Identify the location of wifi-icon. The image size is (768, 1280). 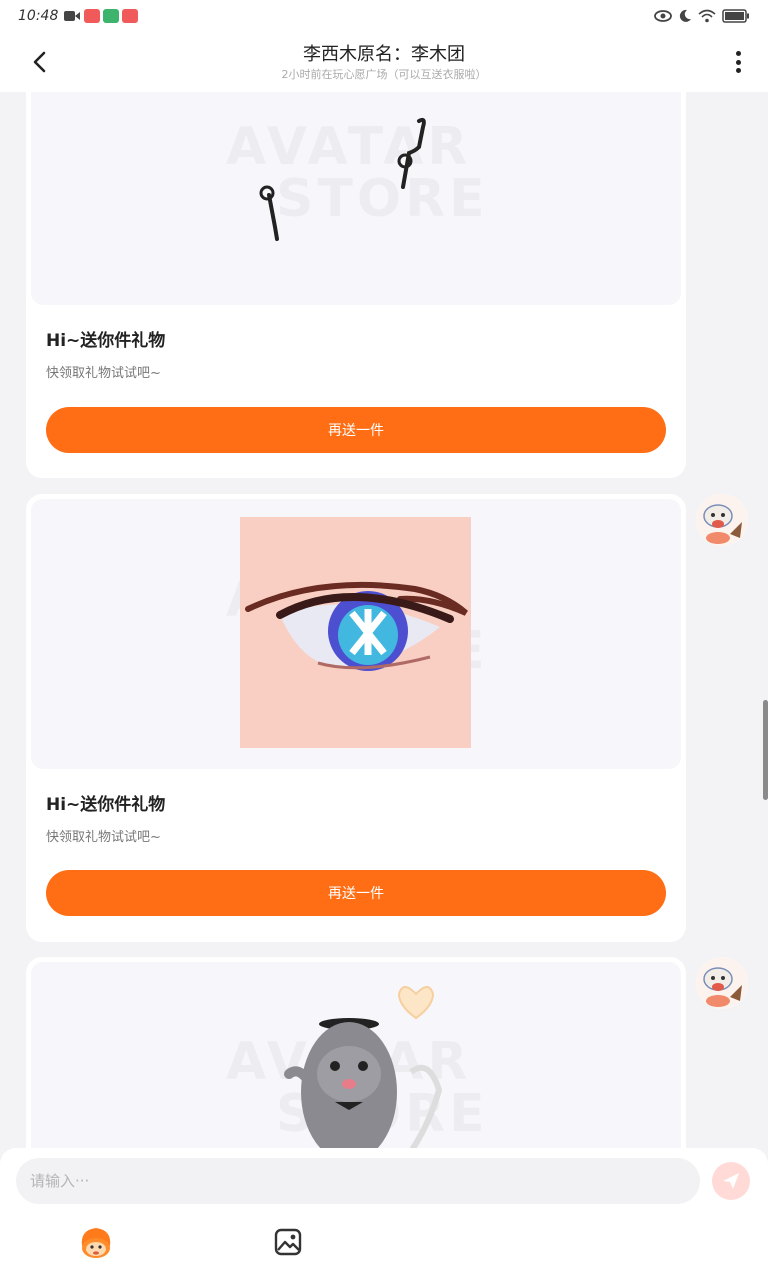
(707, 16).